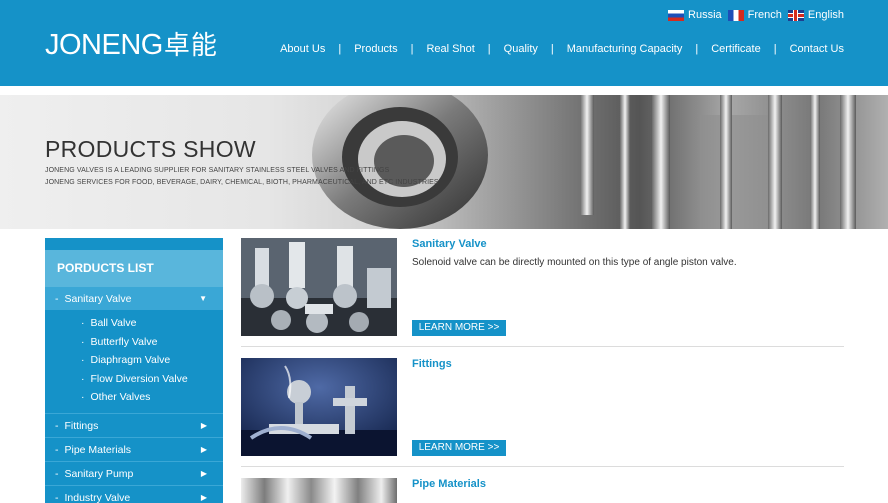  Describe the element at coordinates (521, 49) in the screenshot. I see `nav-quality: Quality` at that location.